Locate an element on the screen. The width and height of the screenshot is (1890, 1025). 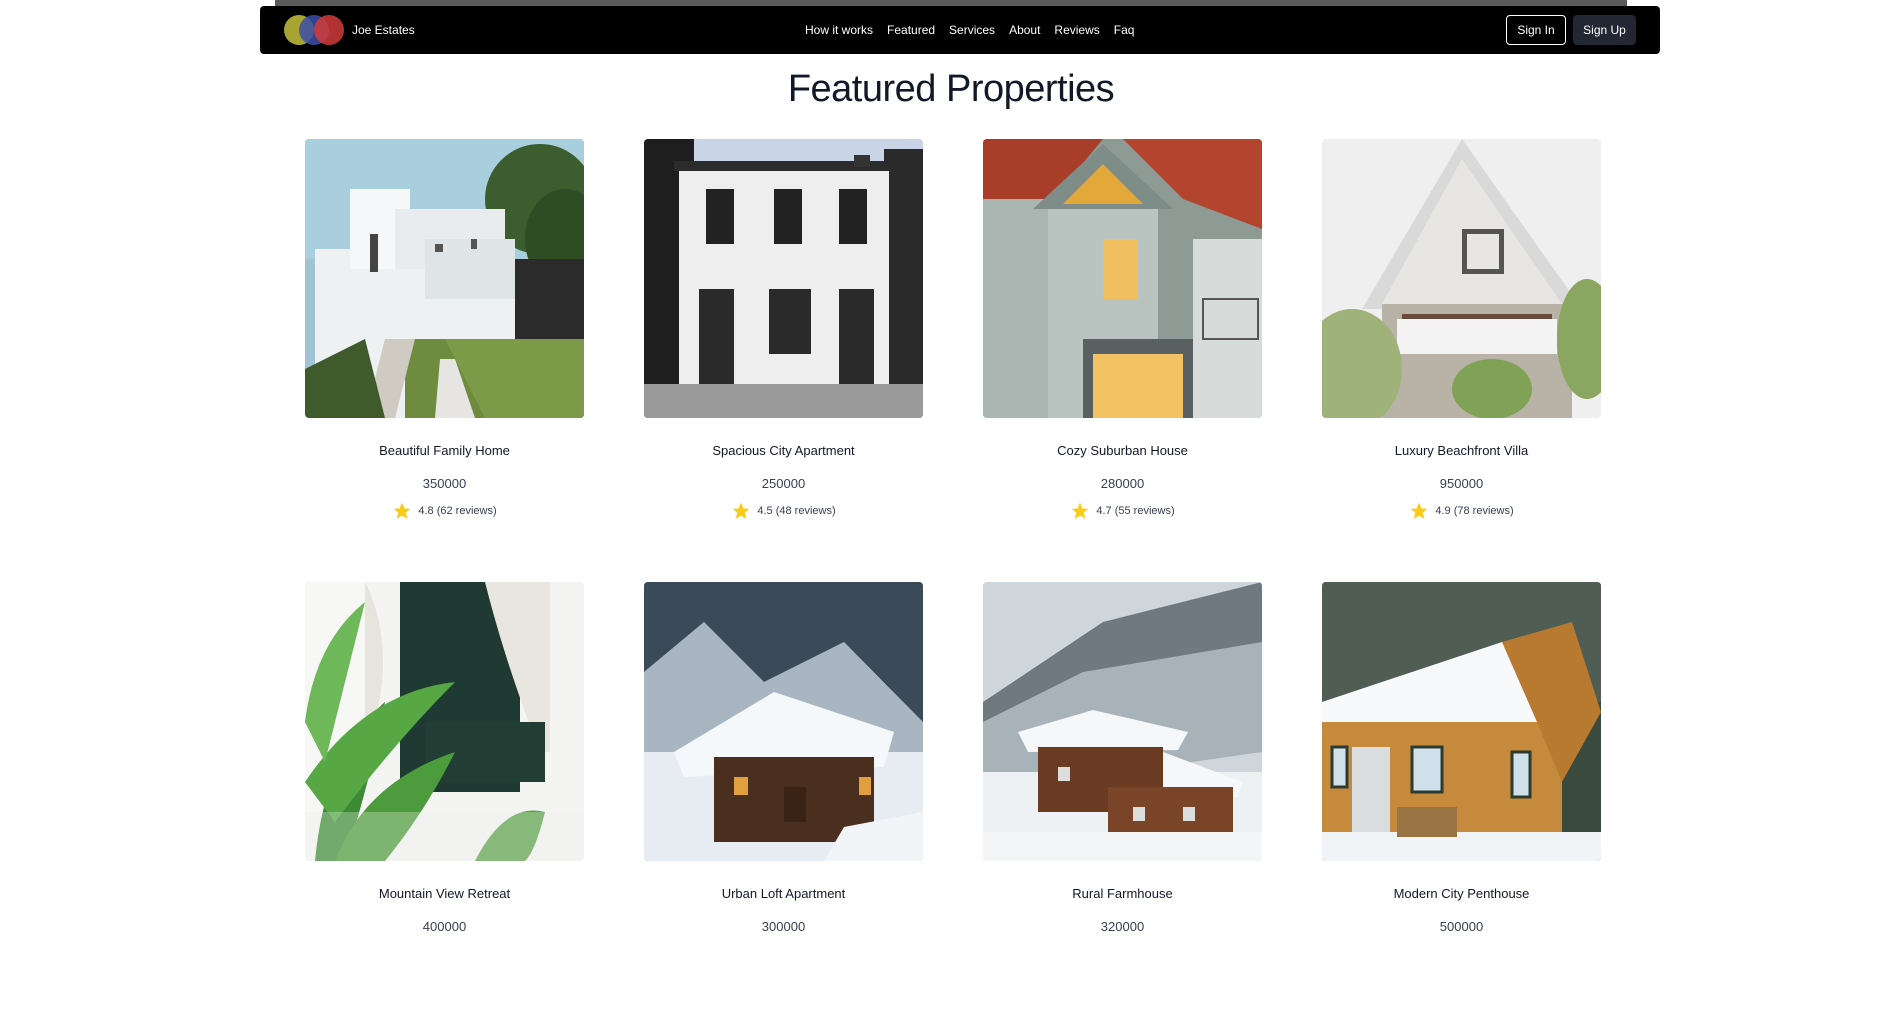
property-name: Cozy Suburban House is located at coordinates (1122, 450).